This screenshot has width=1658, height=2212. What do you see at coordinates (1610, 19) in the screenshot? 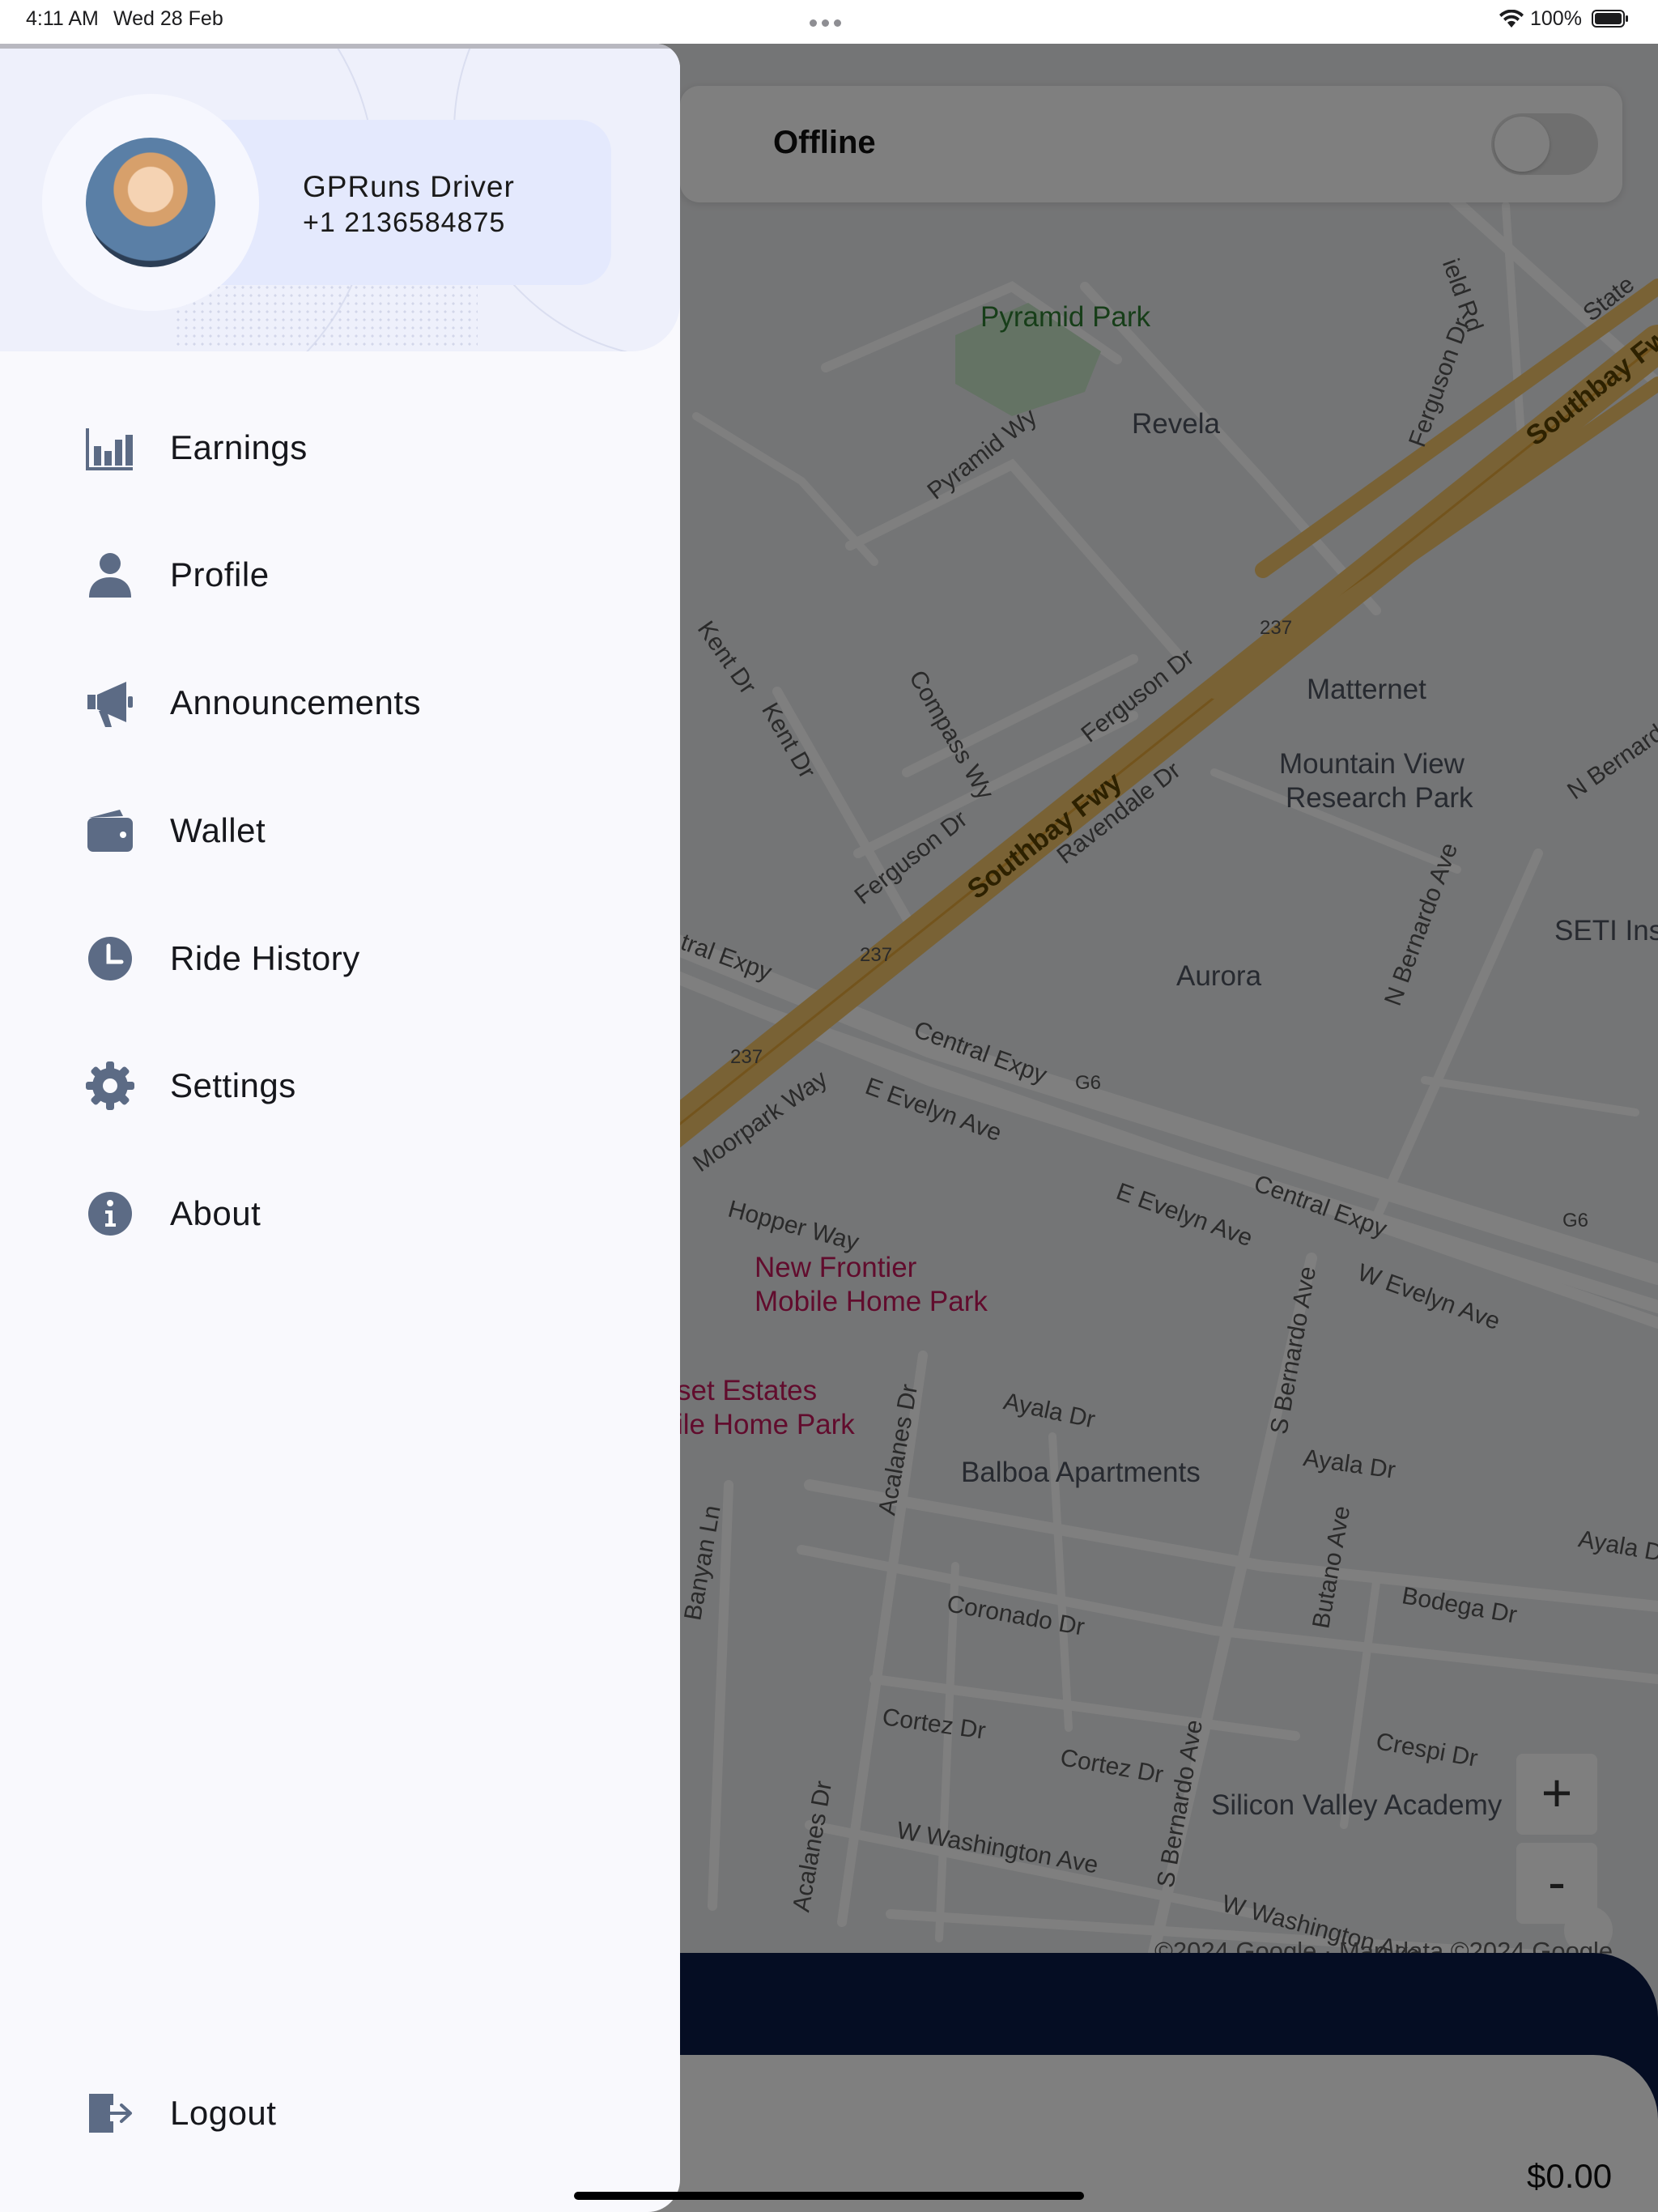
I see `battery-icon` at bounding box center [1610, 19].